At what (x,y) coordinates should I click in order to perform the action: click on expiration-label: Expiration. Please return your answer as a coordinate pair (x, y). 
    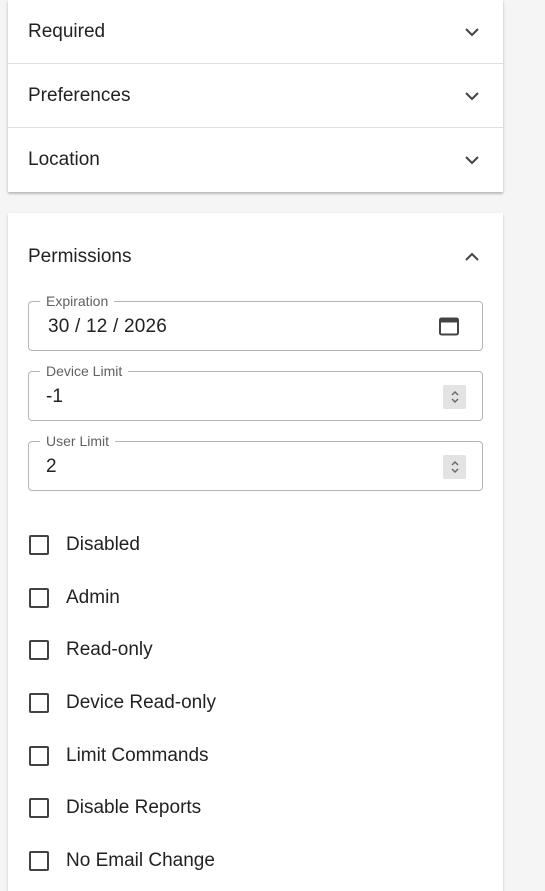
    Looking at the image, I should click on (77, 301).